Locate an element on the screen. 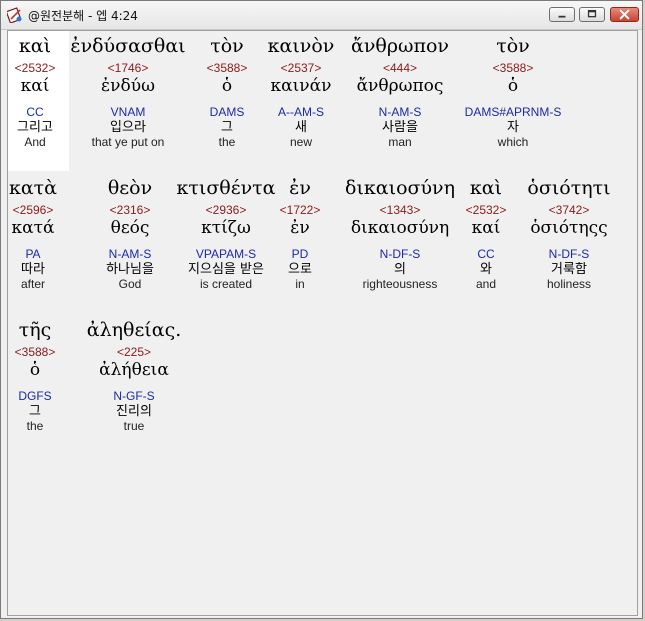 This screenshot has width=645, height=621. parsing-code: N-DF-S is located at coordinates (569, 254).